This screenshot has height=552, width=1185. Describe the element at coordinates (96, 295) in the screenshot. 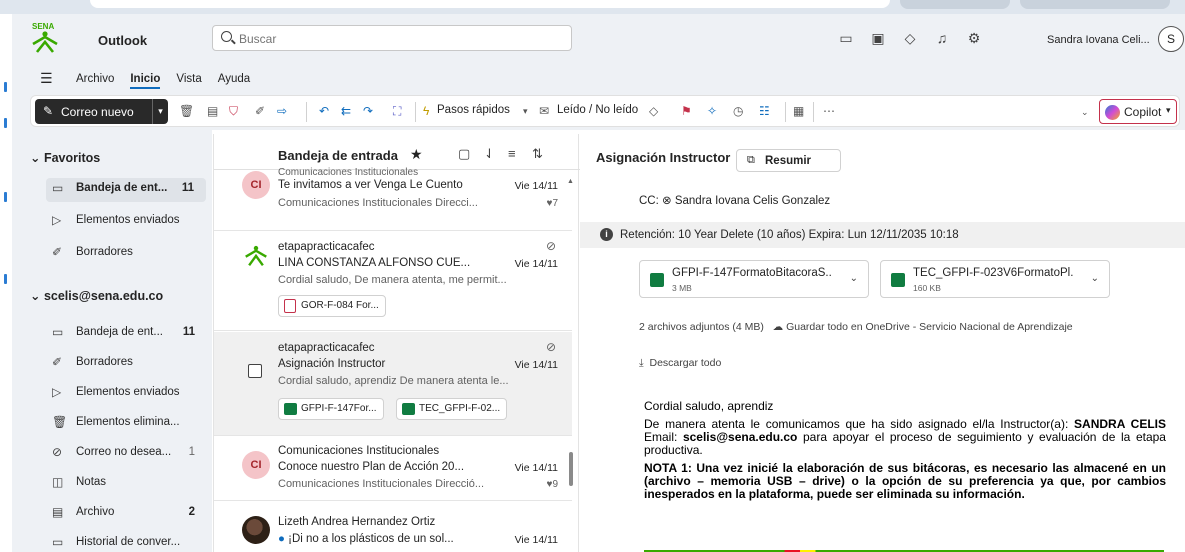

I see `account-section: ⌄ scelis@sena.edu.co` at that location.